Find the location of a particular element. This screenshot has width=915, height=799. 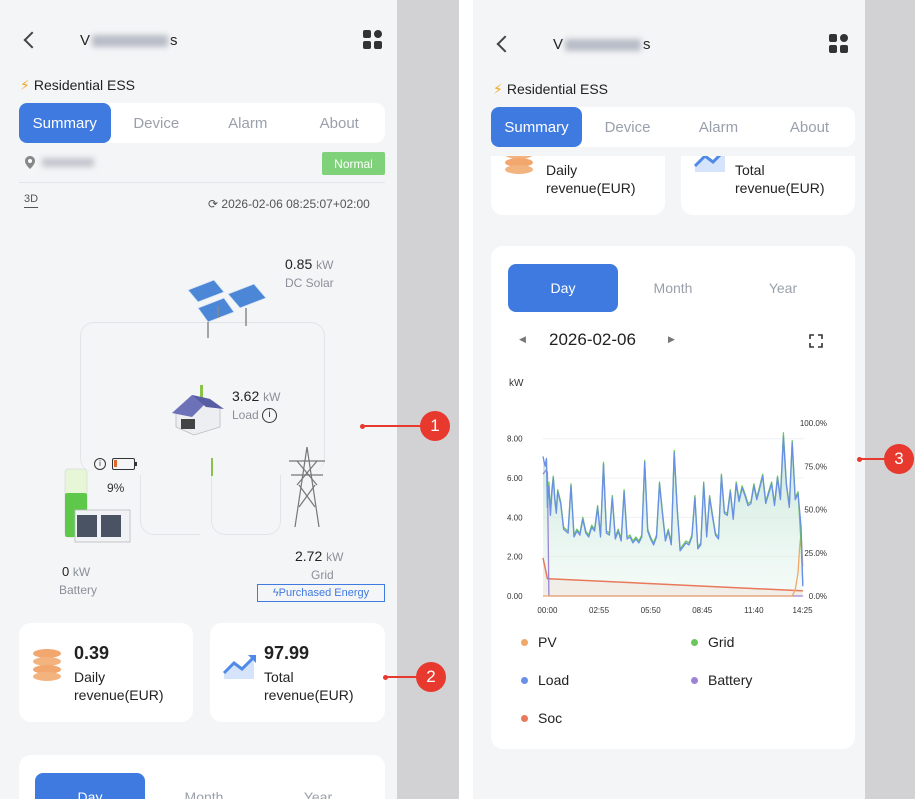

battery-label: Battery is located at coordinates (78, 590).